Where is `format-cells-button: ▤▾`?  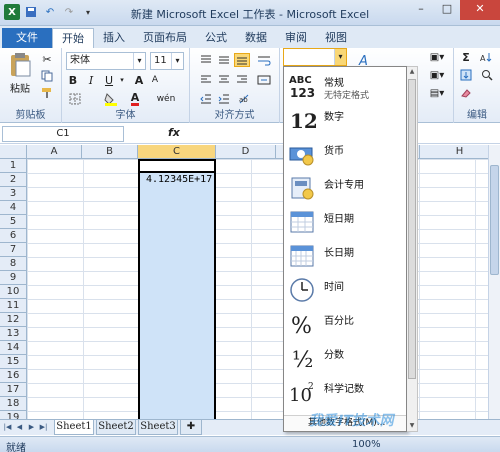 format-cells-button: ▤▾ is located at coordinates (437, 93).